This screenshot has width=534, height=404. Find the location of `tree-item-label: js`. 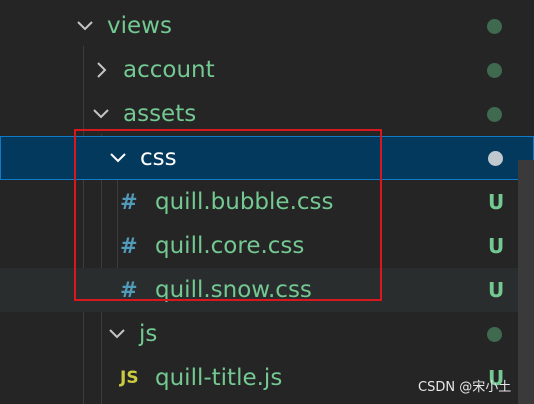

tree-item-label: js is located at coordinates (148, 334).